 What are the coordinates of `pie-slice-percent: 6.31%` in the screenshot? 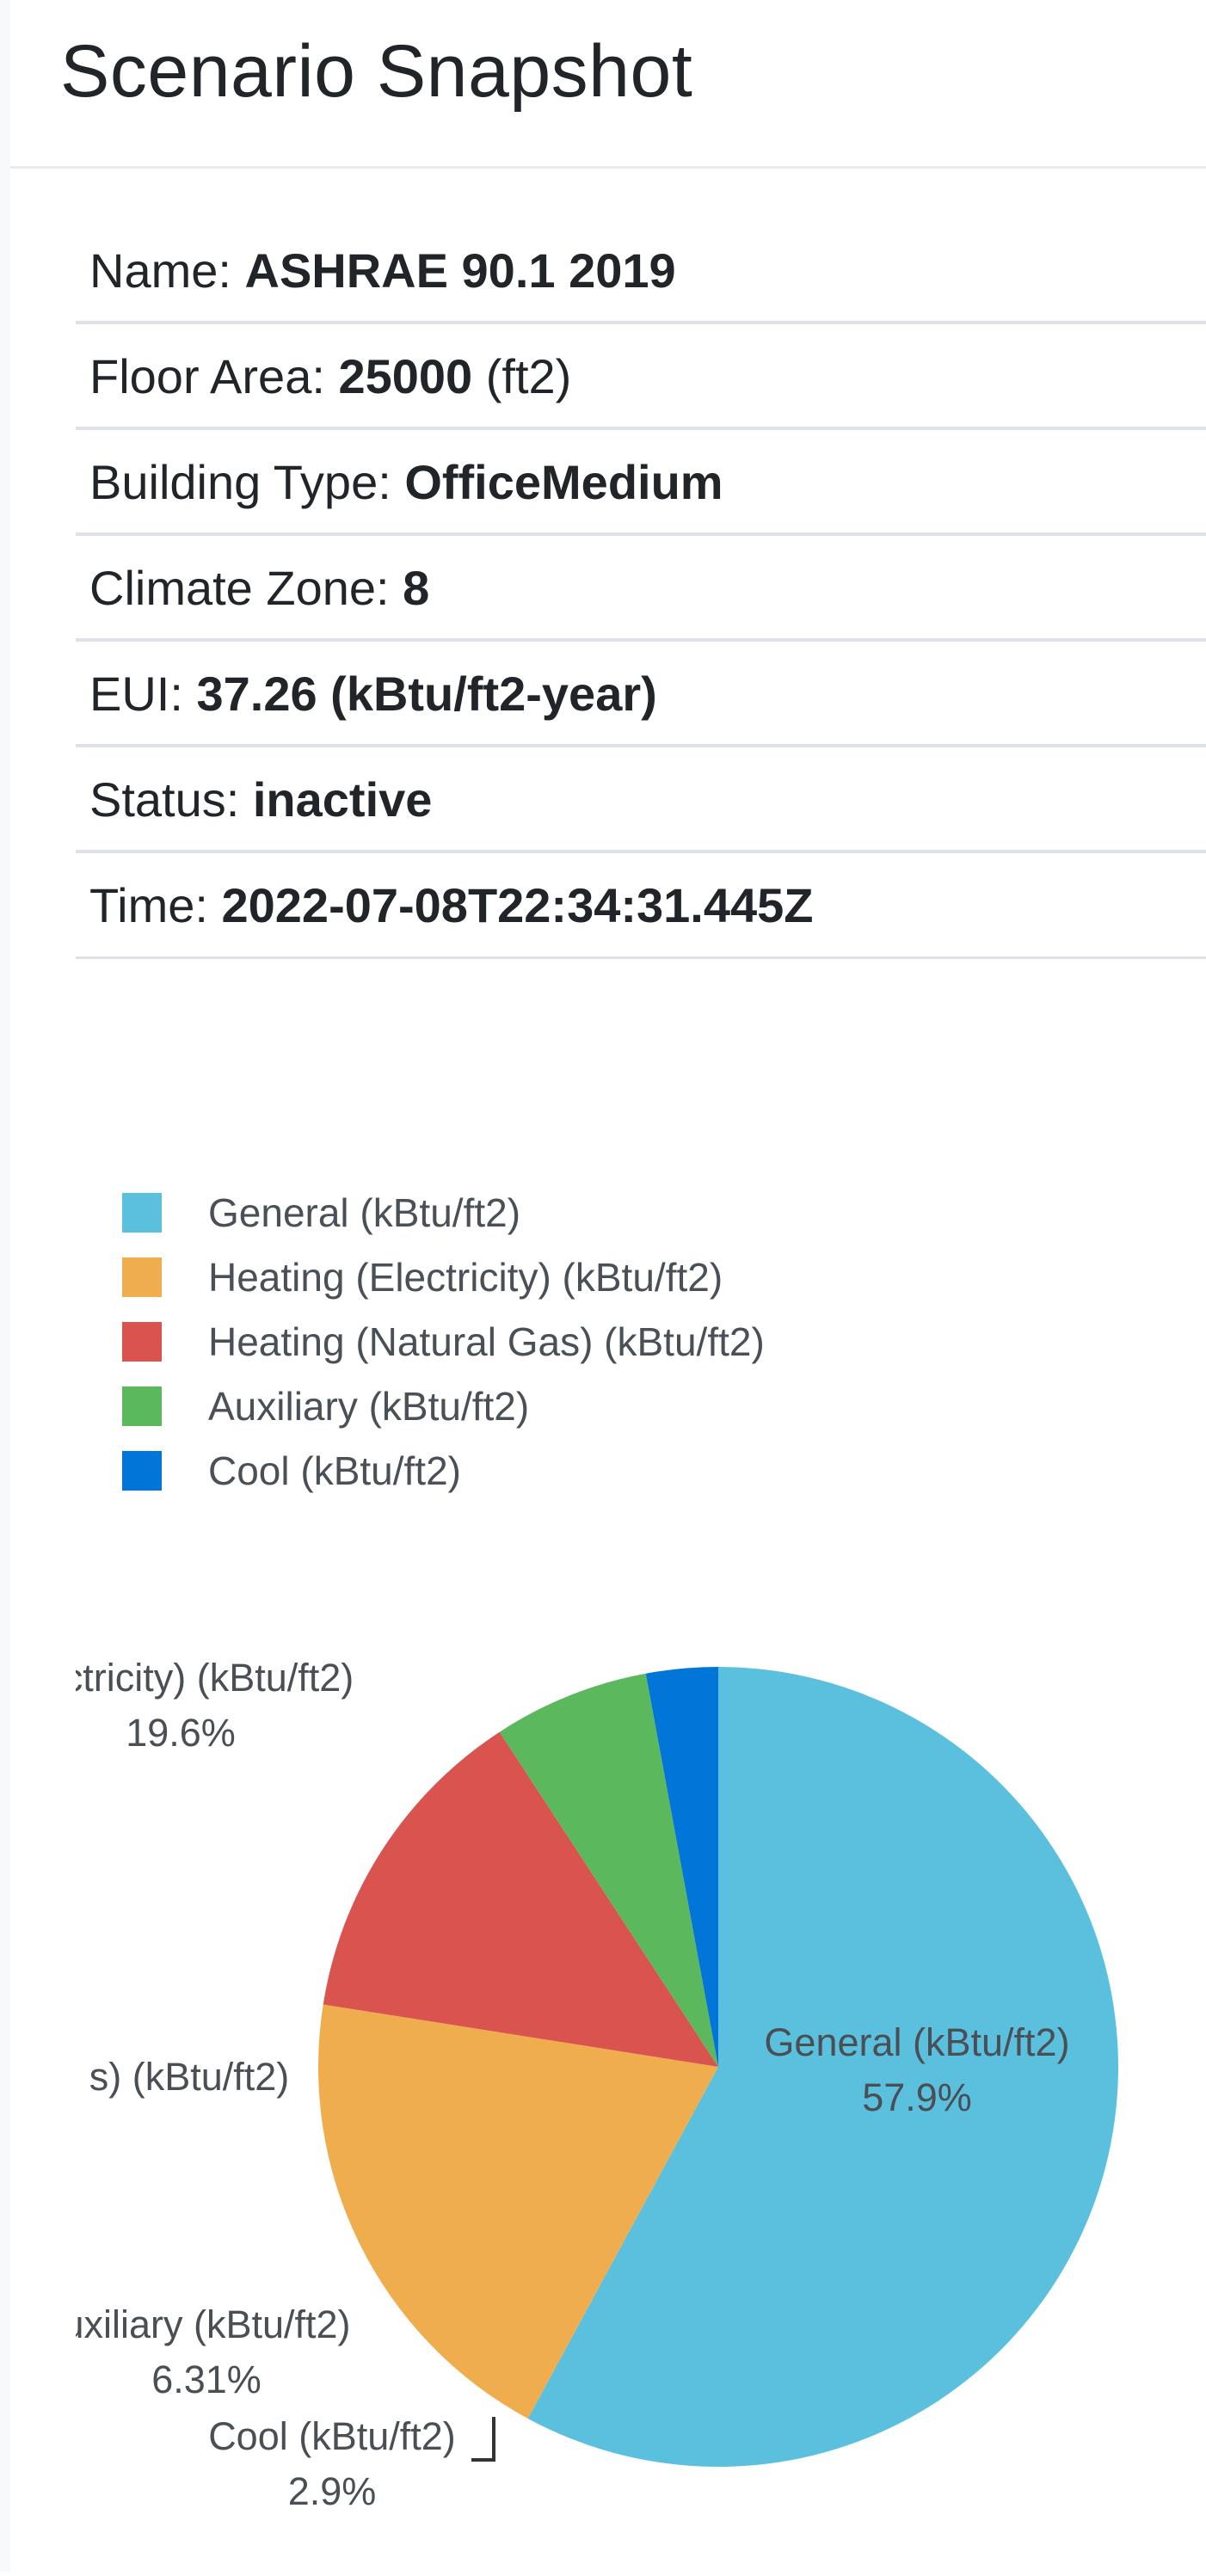 It's located at (206, 2379).